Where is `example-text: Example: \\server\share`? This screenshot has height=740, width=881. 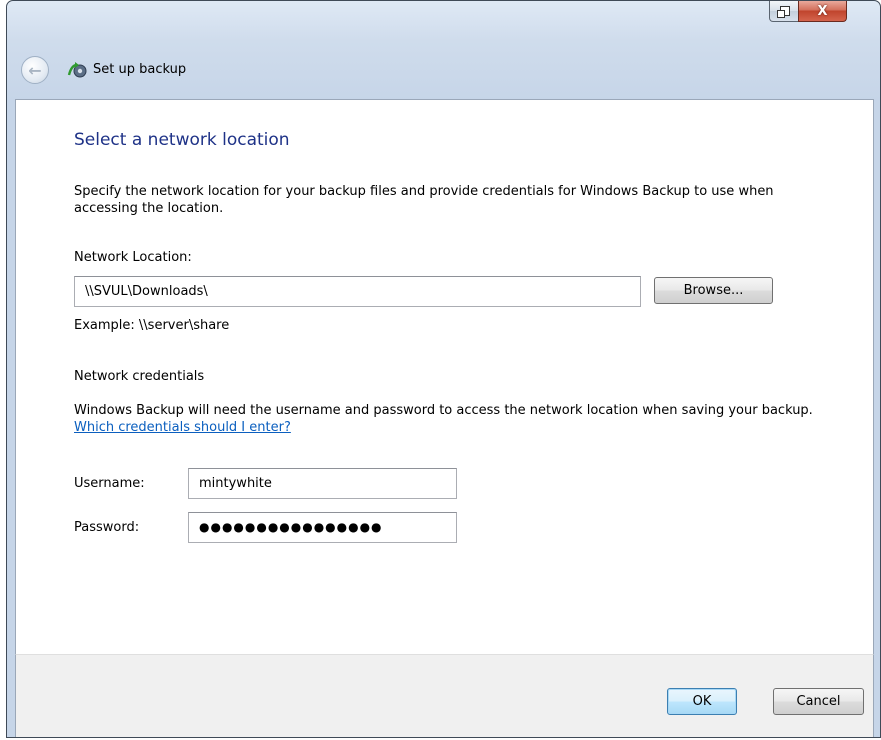
example-text: Example: \\server\share is located at coordinates (152, 325).